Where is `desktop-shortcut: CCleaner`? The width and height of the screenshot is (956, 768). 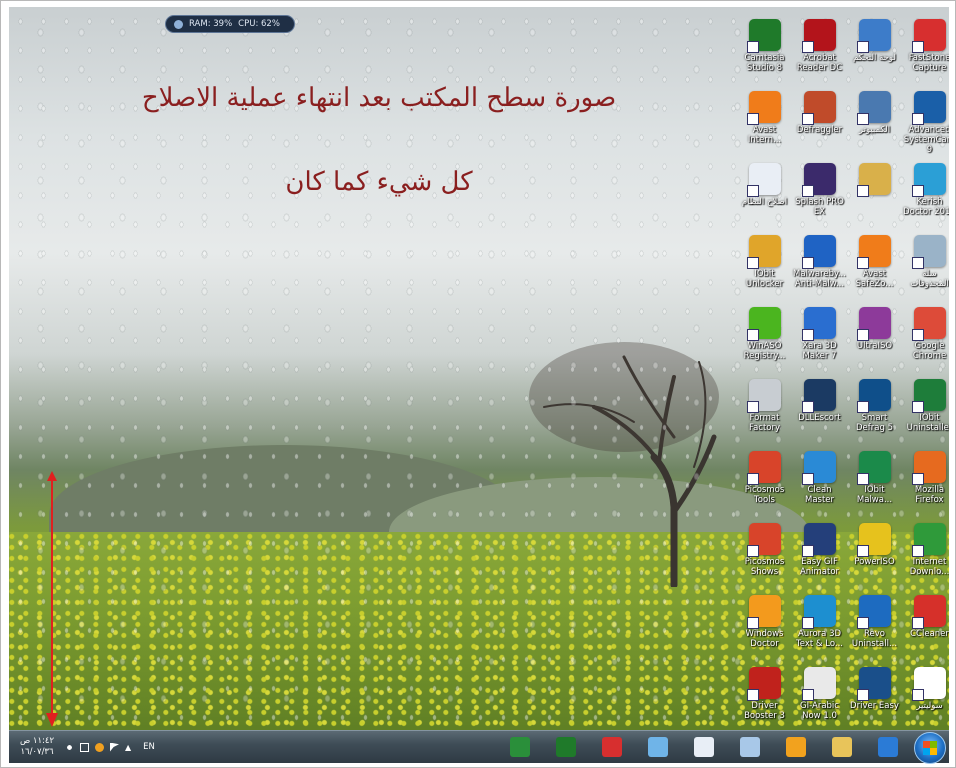
desktop-shortcut: CCleaner is located at coordinates (925, 617).